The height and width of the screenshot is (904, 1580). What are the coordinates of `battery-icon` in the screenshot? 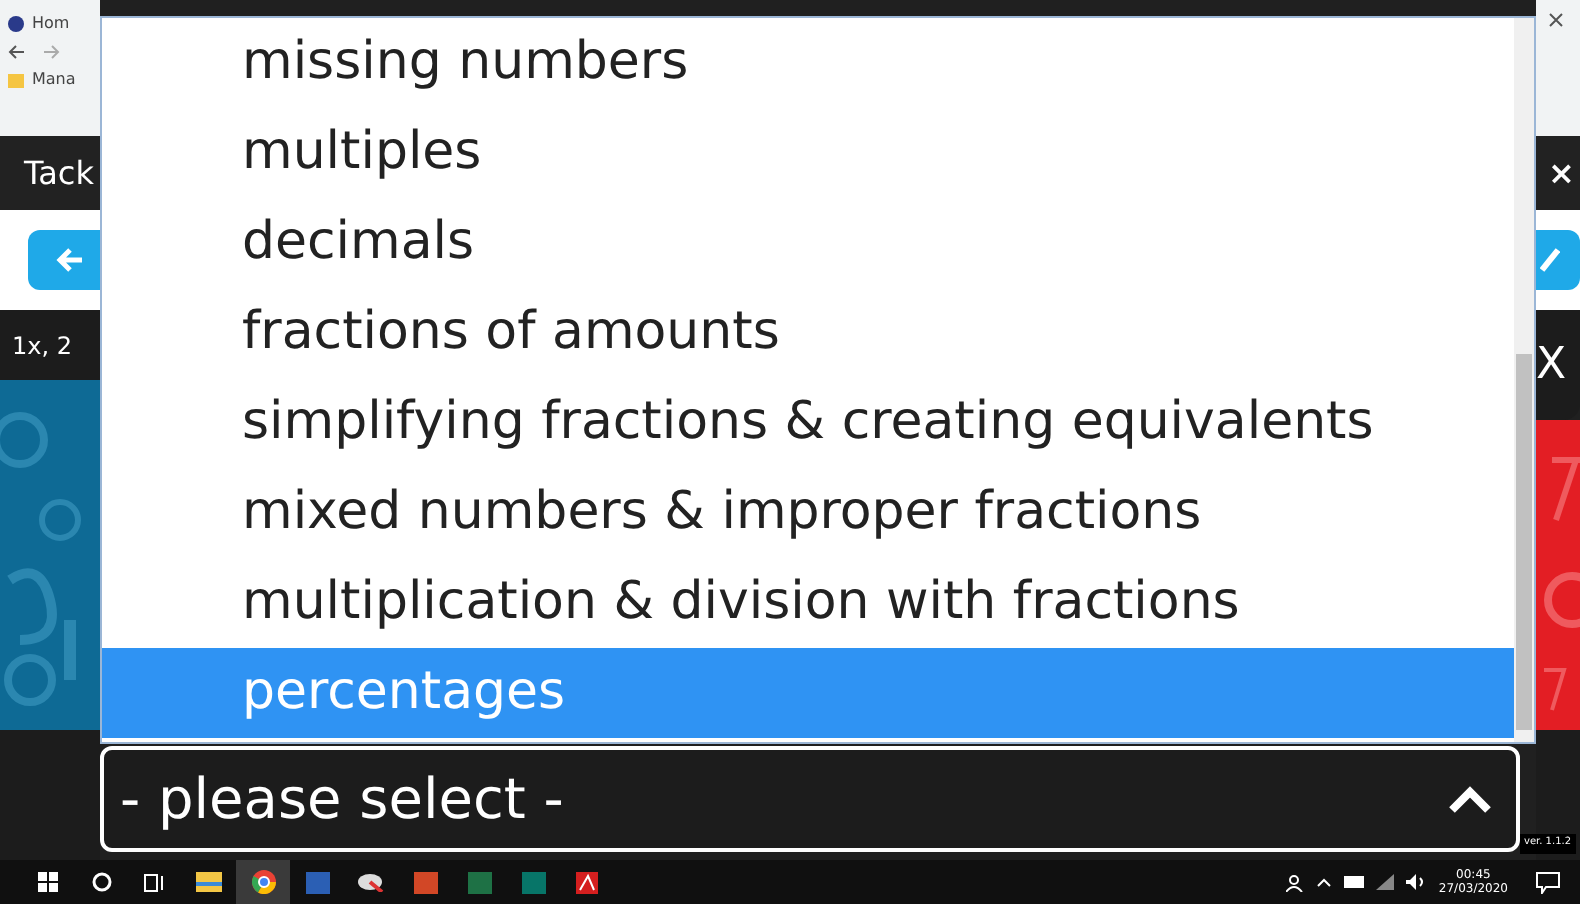 It's located at (1354, 882).